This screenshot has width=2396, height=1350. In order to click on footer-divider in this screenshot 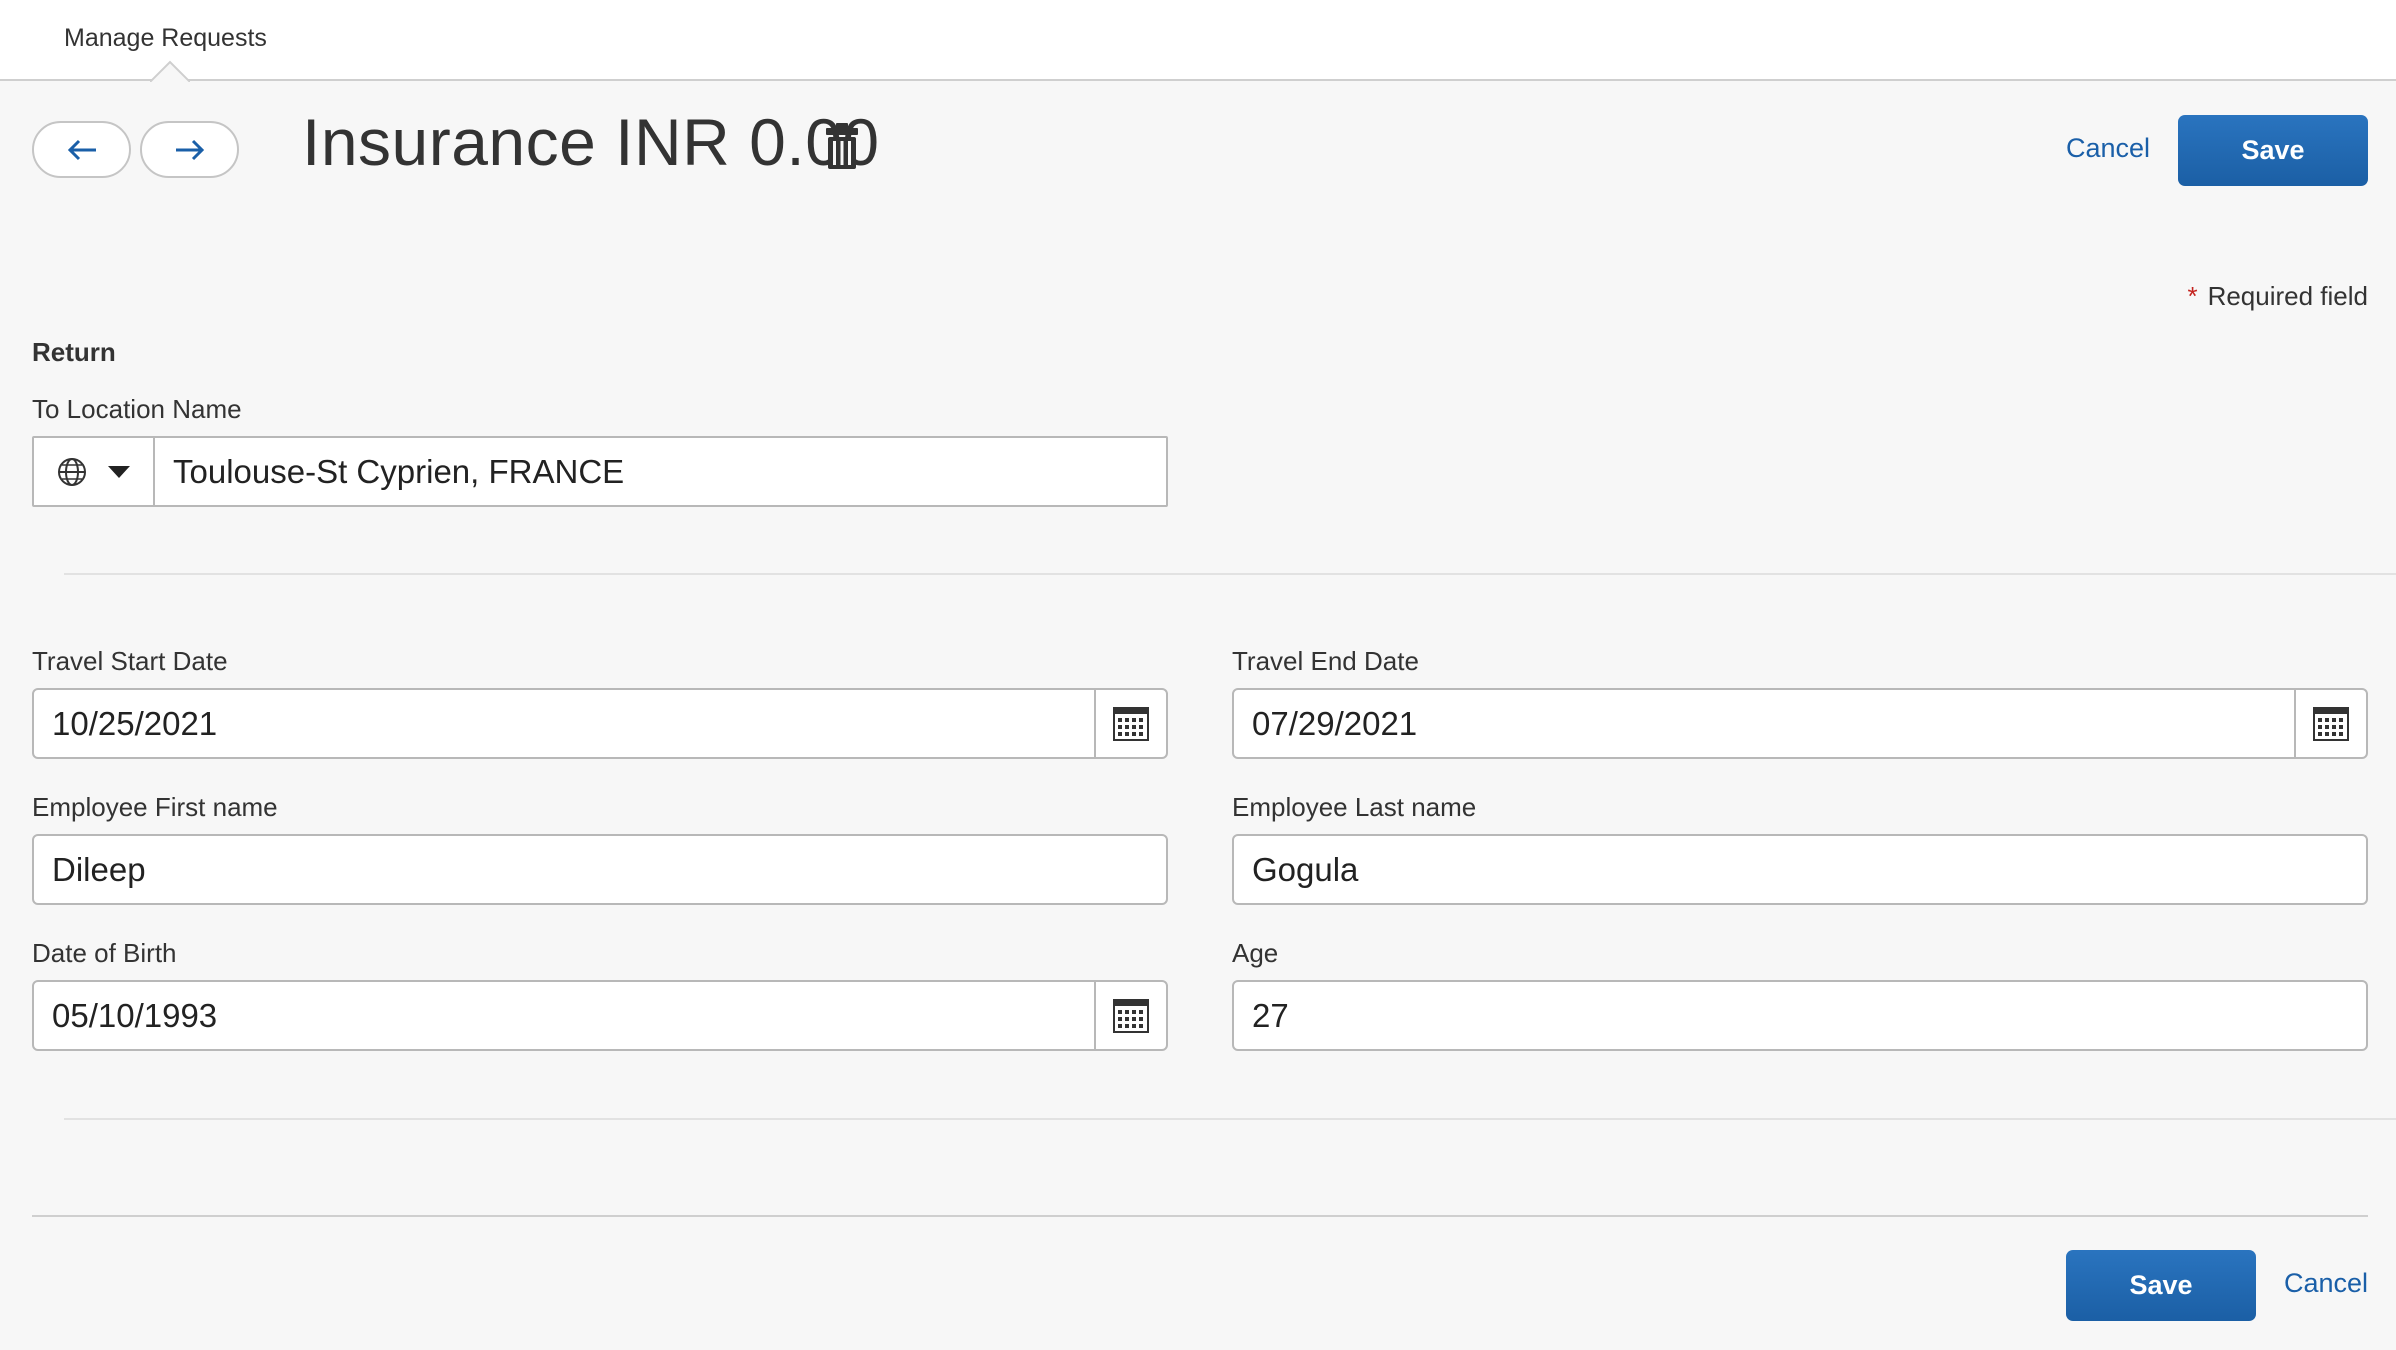, I will do `click(1200, 1216)`.